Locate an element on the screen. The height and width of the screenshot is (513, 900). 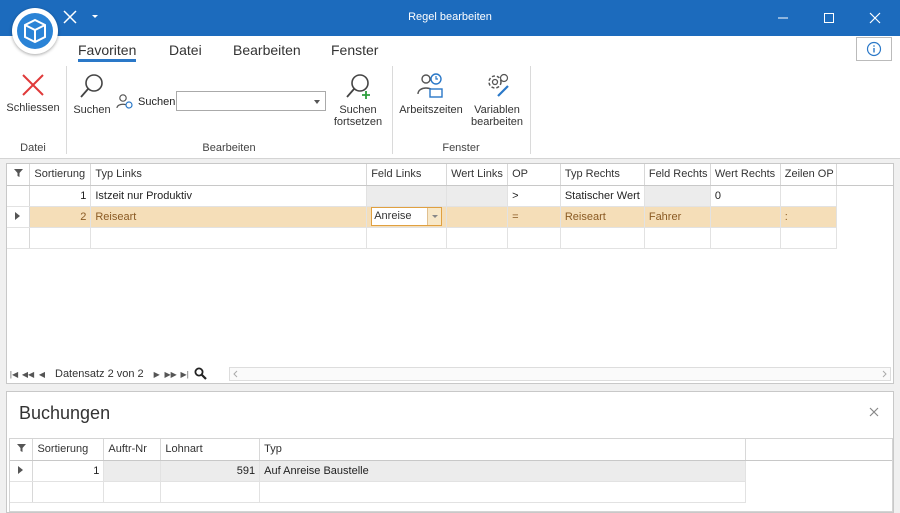
cell-typ-links: Reiseart is located at coordinates (229, 217).